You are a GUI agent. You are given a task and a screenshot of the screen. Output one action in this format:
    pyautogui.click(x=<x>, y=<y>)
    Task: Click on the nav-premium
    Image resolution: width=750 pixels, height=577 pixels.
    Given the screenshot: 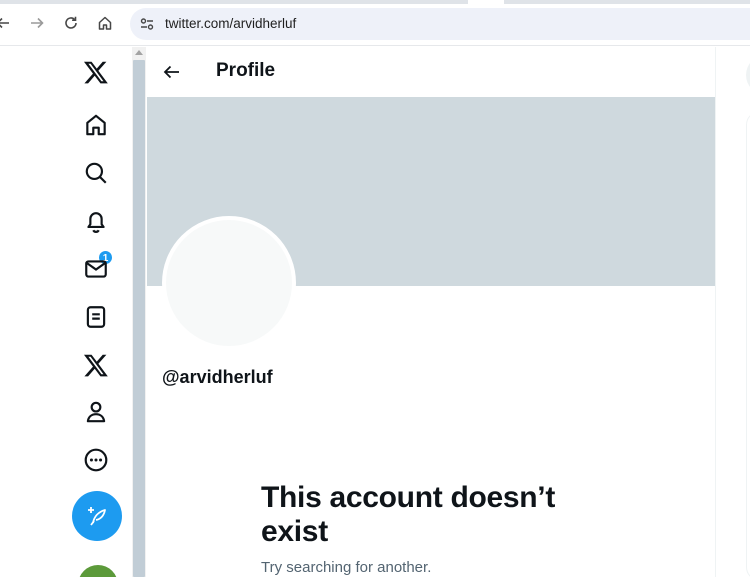 What is the action you would take?
    pyautogui.click(x=96, y=365)
    